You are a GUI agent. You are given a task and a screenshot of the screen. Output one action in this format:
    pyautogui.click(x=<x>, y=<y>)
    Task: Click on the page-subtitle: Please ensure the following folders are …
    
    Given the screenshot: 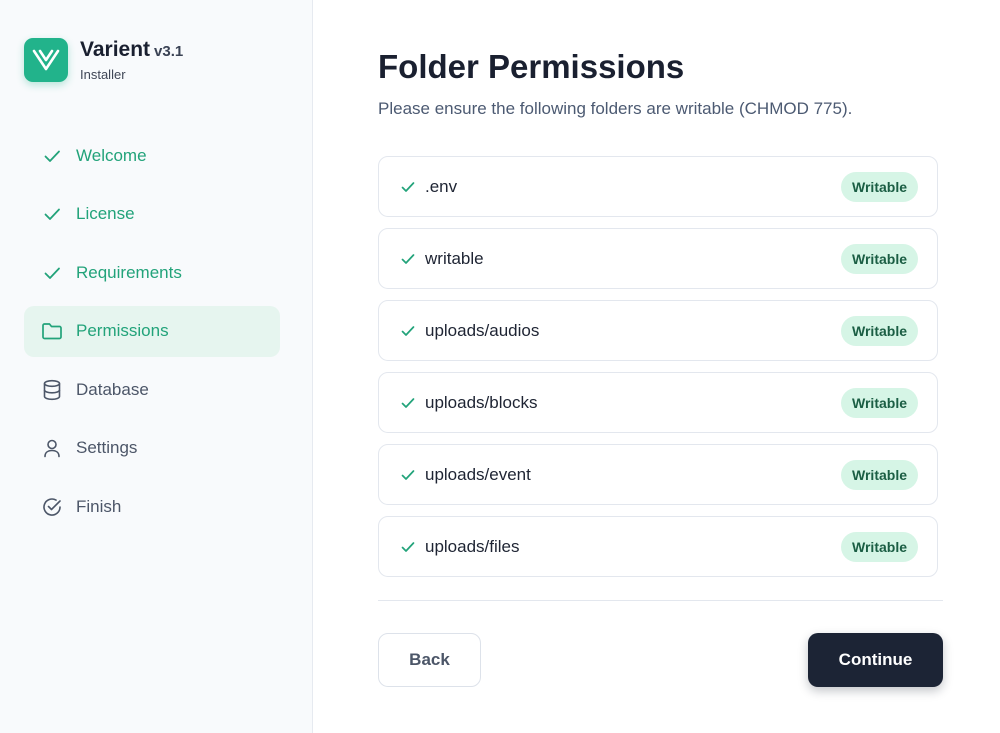 What is the action you would take?
    pyautogui.click(x=615, y=108)
    